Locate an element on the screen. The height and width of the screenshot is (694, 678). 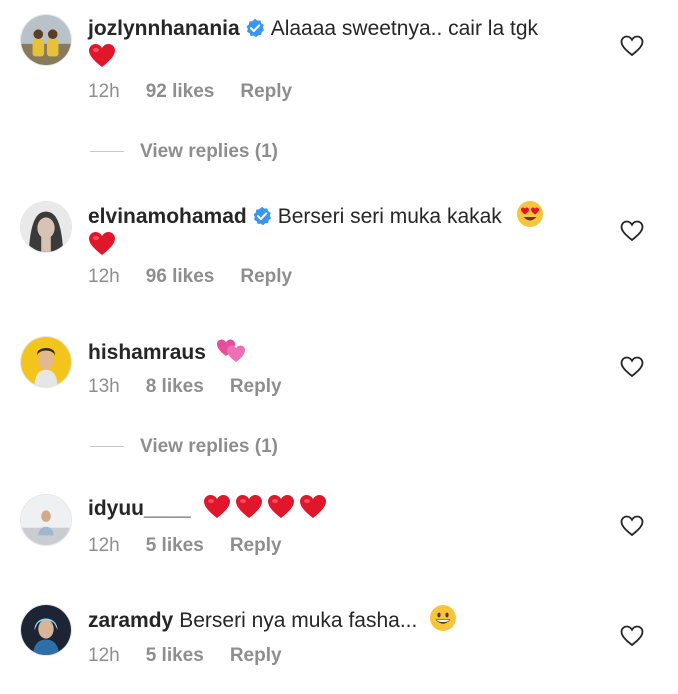
likes-count: 92 likes is located at coordinates (180, 92).